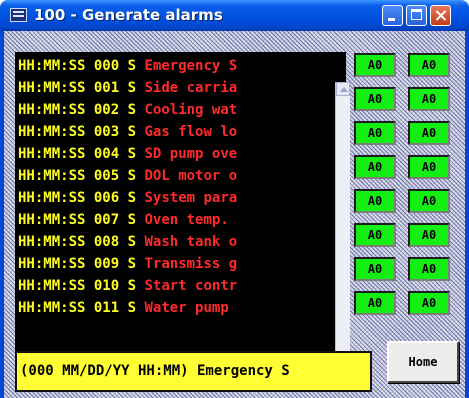  I want to click on alarm-row: HH:MM:SS 006 S System para, so click(127, 198).